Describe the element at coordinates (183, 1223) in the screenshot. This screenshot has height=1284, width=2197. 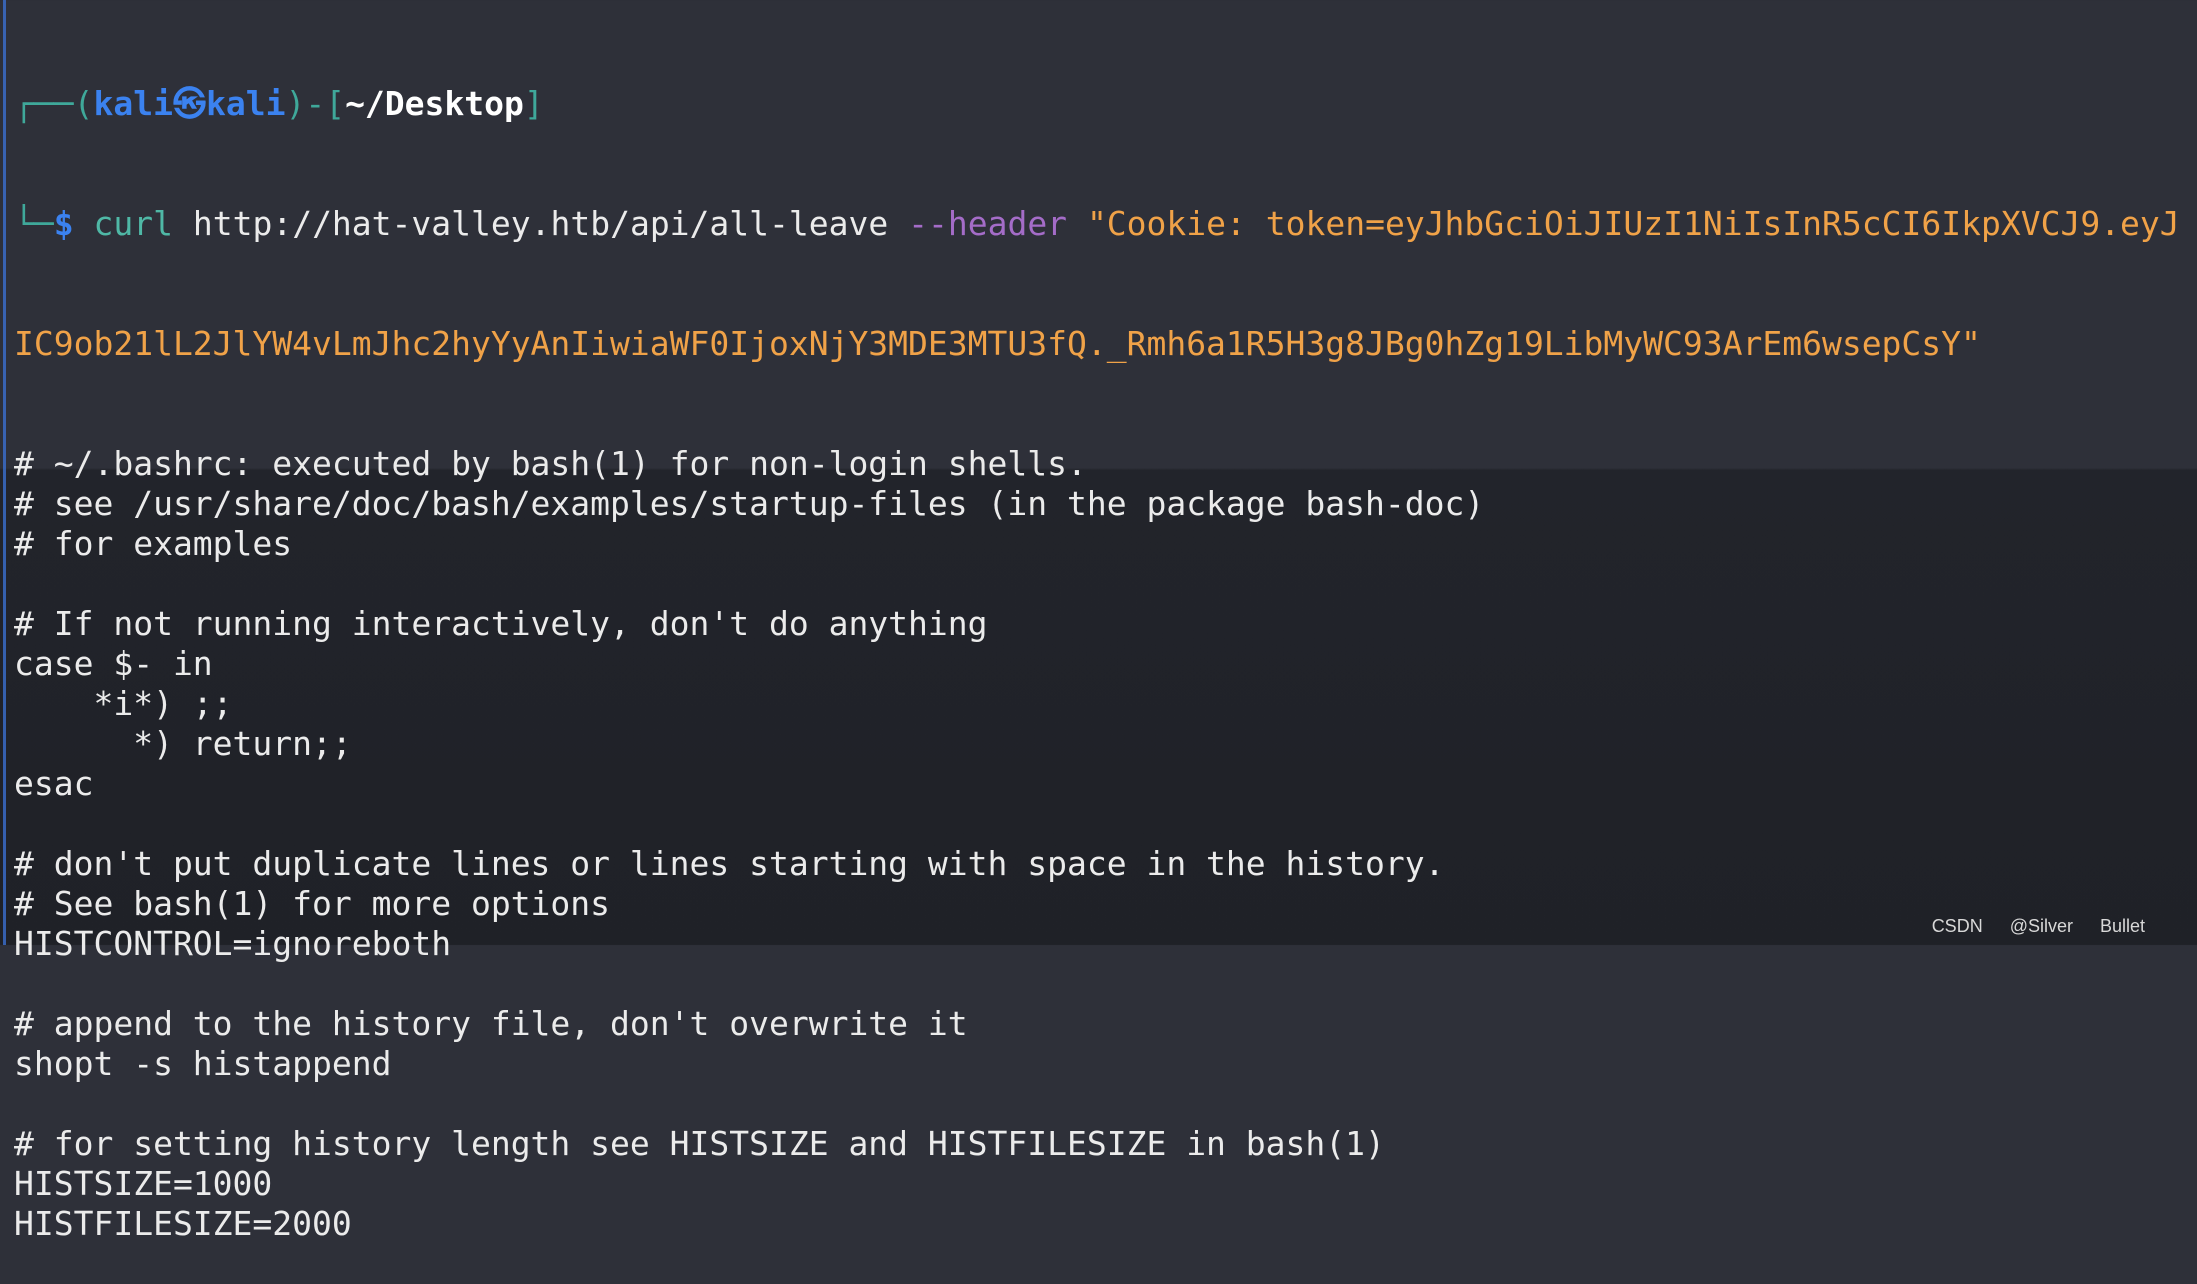
I see `output-line: HISTFILESIZE=2000` at that location.